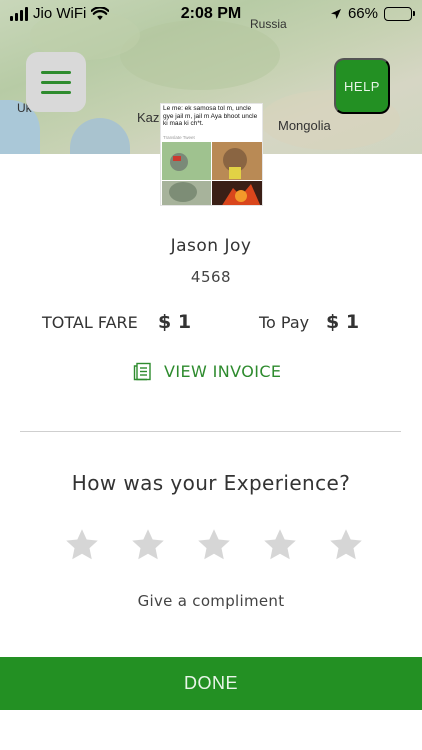 The height and width of the screenshot is (750, 422). What do you see at coordinates (211, 601) in the screenshot?
I see `give-compliment-link: Give a compliment` at bounding box center [211, 601].